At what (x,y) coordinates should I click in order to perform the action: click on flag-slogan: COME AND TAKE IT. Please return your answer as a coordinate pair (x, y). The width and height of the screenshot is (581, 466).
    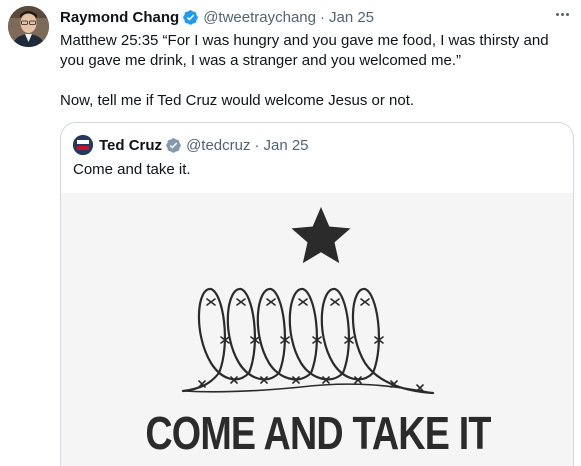
    Looking at the image, I should click on (318, 433).